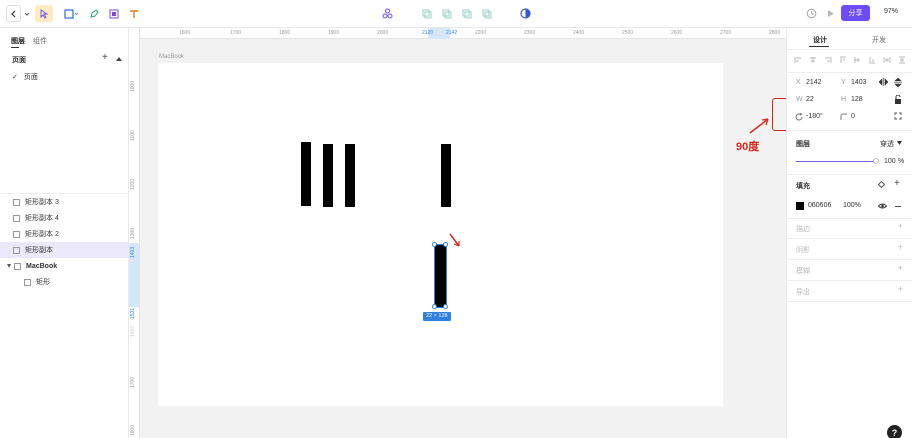  Describe the element at coordinates (897, 183) in the screenshot. I see `add-fill-icon: +` at that location.